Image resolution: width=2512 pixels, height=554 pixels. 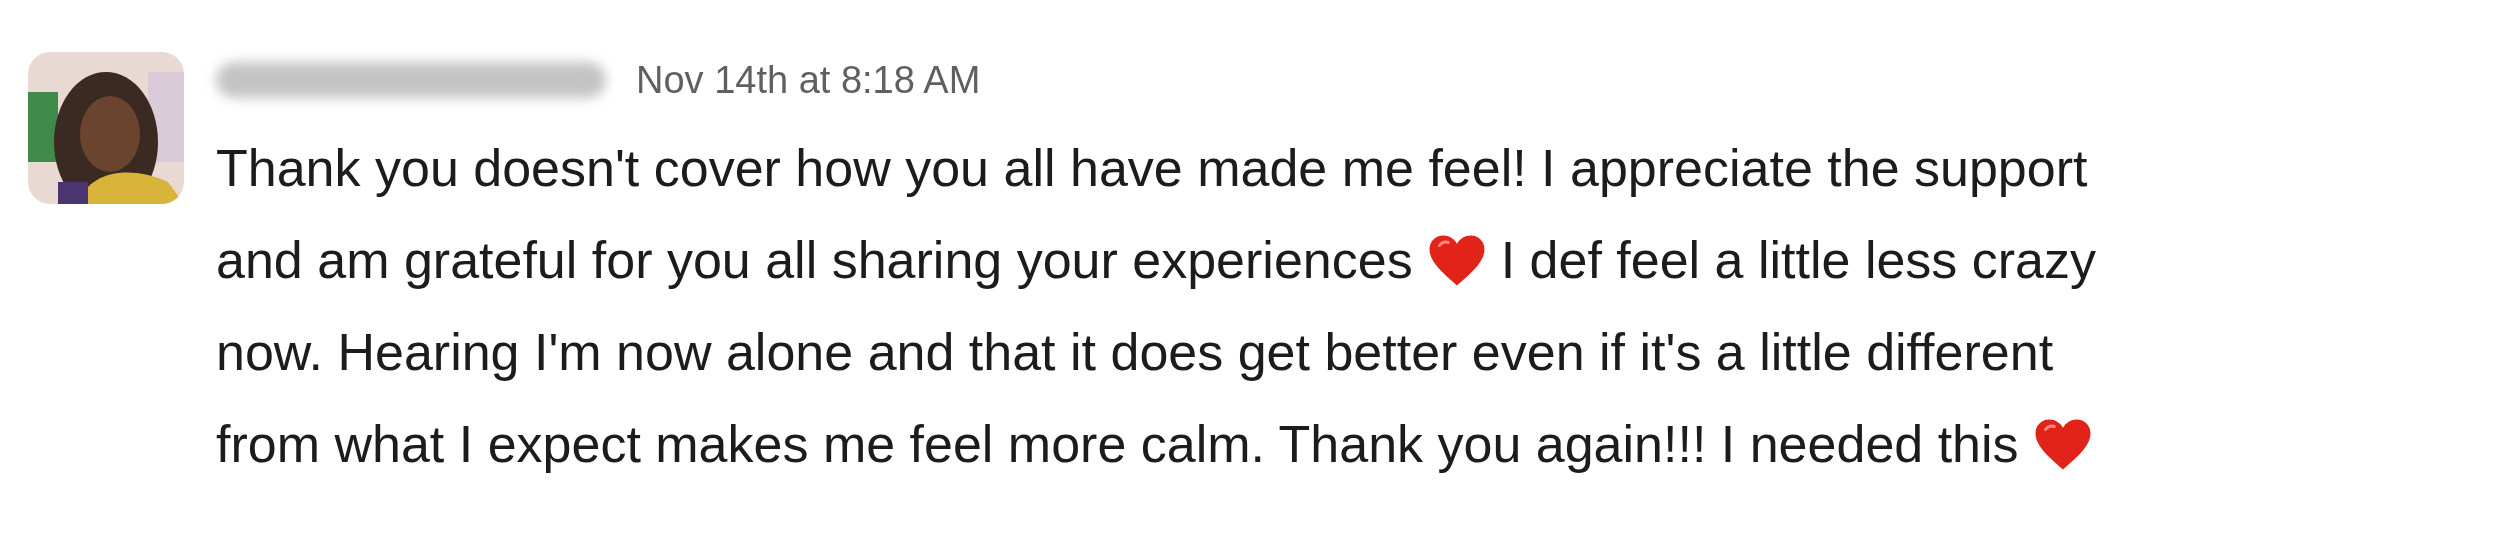 What do you see at coordinates (1152, 168) in the screenshot?
I see `message-text: Thank you doesn't cover how you all have made me feel! I appreciate the support` at bounding box center [1152, 168].